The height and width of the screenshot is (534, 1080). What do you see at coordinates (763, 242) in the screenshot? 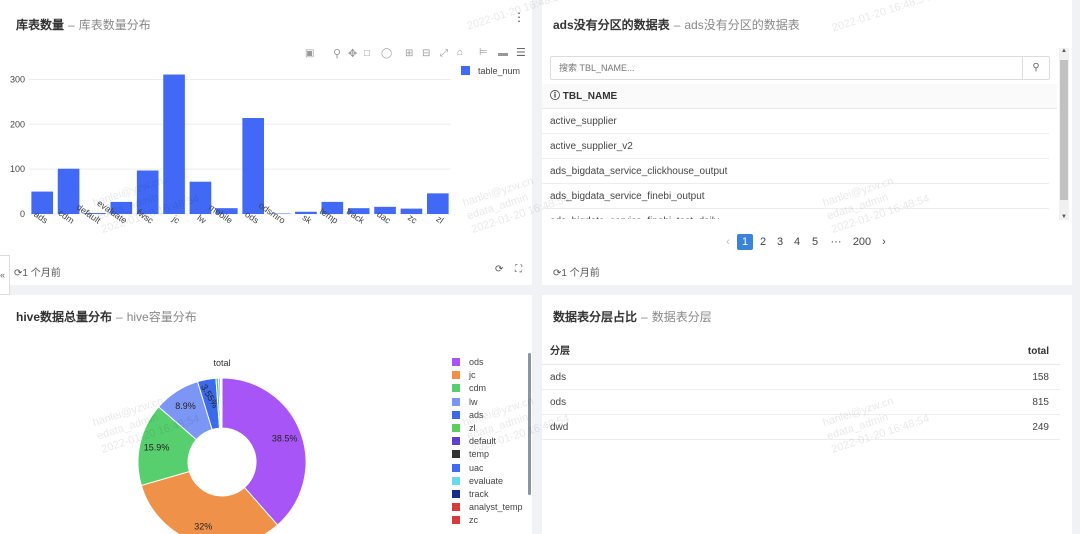
I see `page-2: 2` at bounding box center [763, 242].